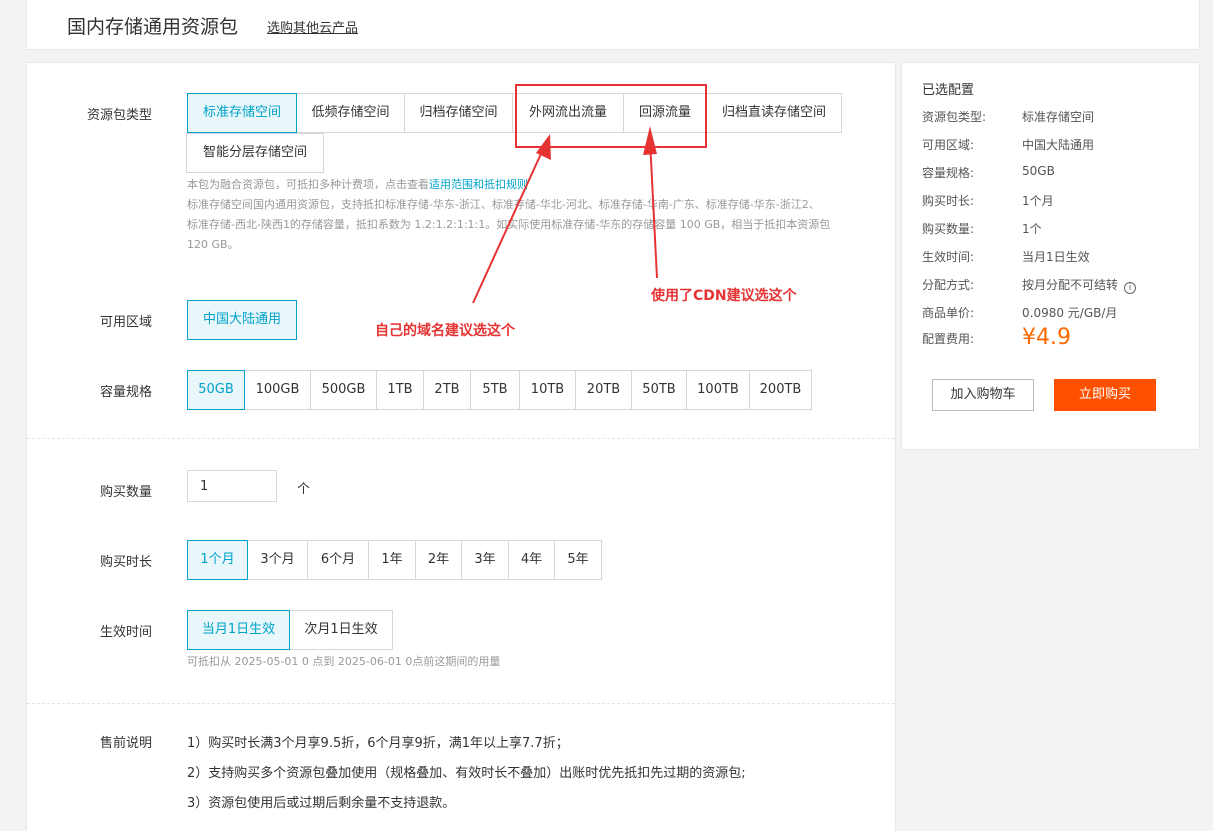 This screenshot has width=1213, height=831. I want to click on region-label: 可用区域, so click(126, 322).